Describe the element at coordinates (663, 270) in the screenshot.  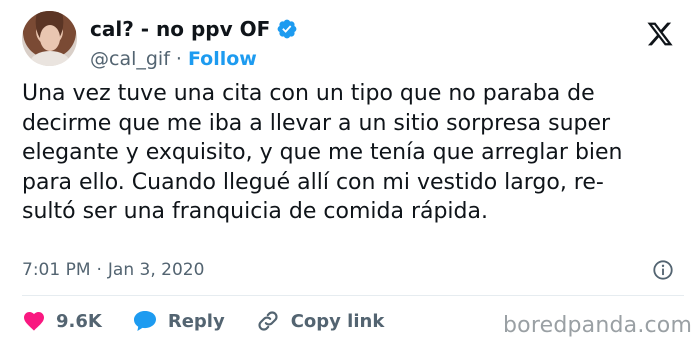
I see `info-icon` at that location.